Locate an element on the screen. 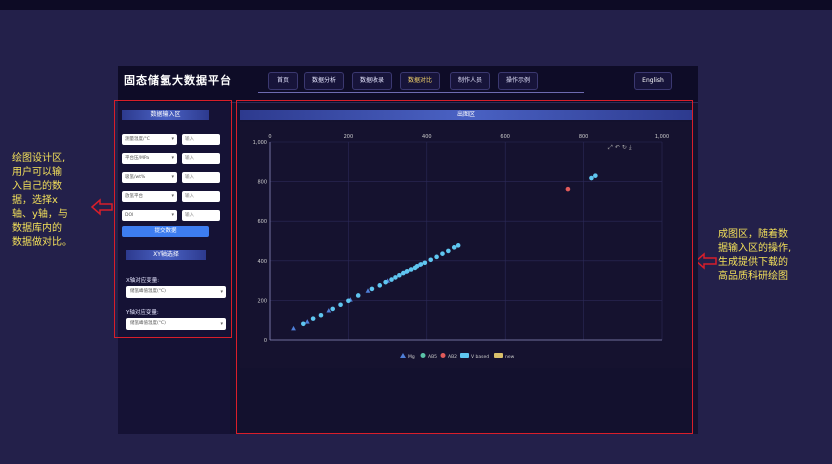 The height and width of the screenshot is (464, 832). annotation-line: 轴、y轴，与 is located at coordinates (40, 214).